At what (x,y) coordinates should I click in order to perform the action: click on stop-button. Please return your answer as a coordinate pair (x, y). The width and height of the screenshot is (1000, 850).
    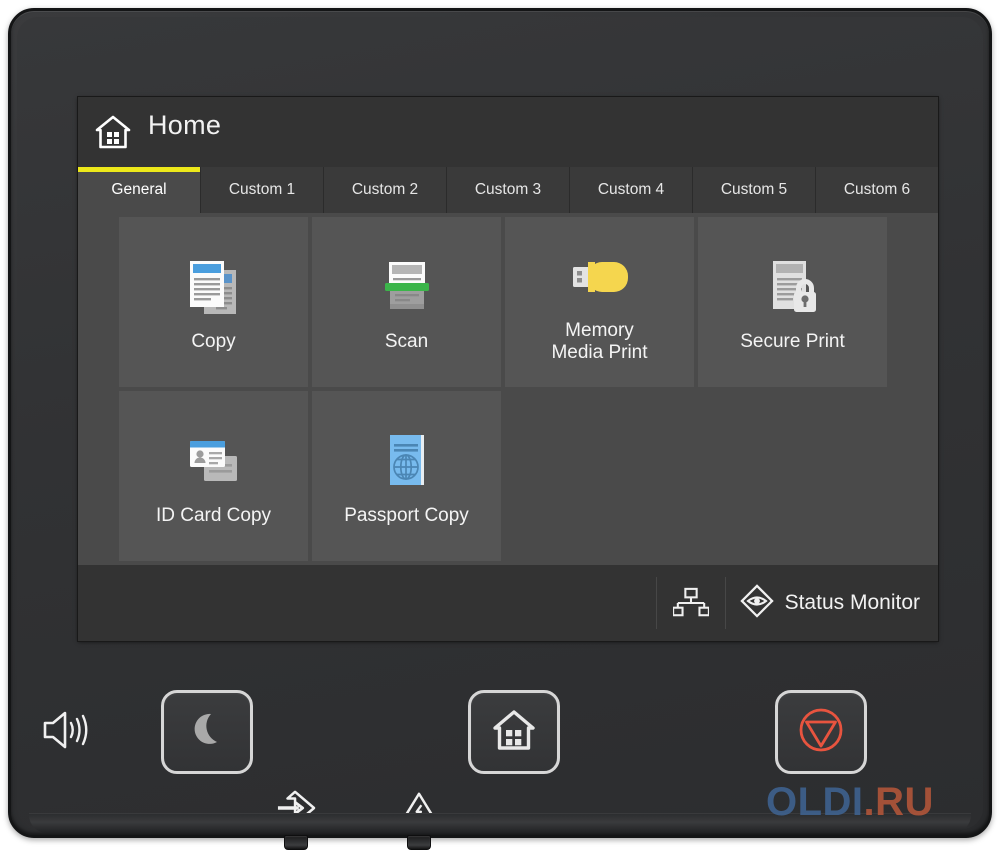
    Looking at the image, I should click on (821, 732).